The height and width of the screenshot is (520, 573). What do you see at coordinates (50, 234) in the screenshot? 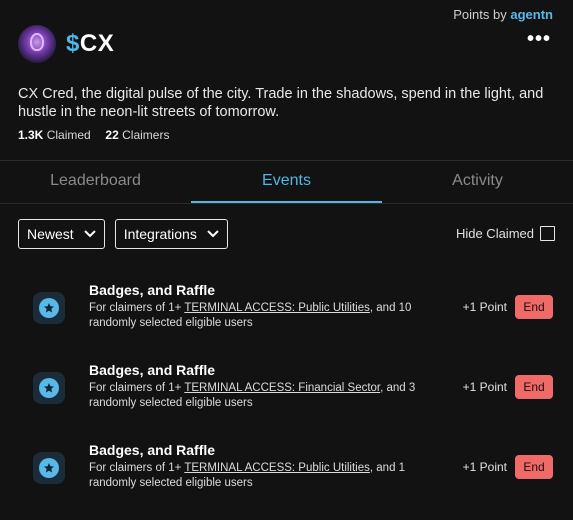
I see `sort-select-label: Newest` at bounding box center [50, 234].